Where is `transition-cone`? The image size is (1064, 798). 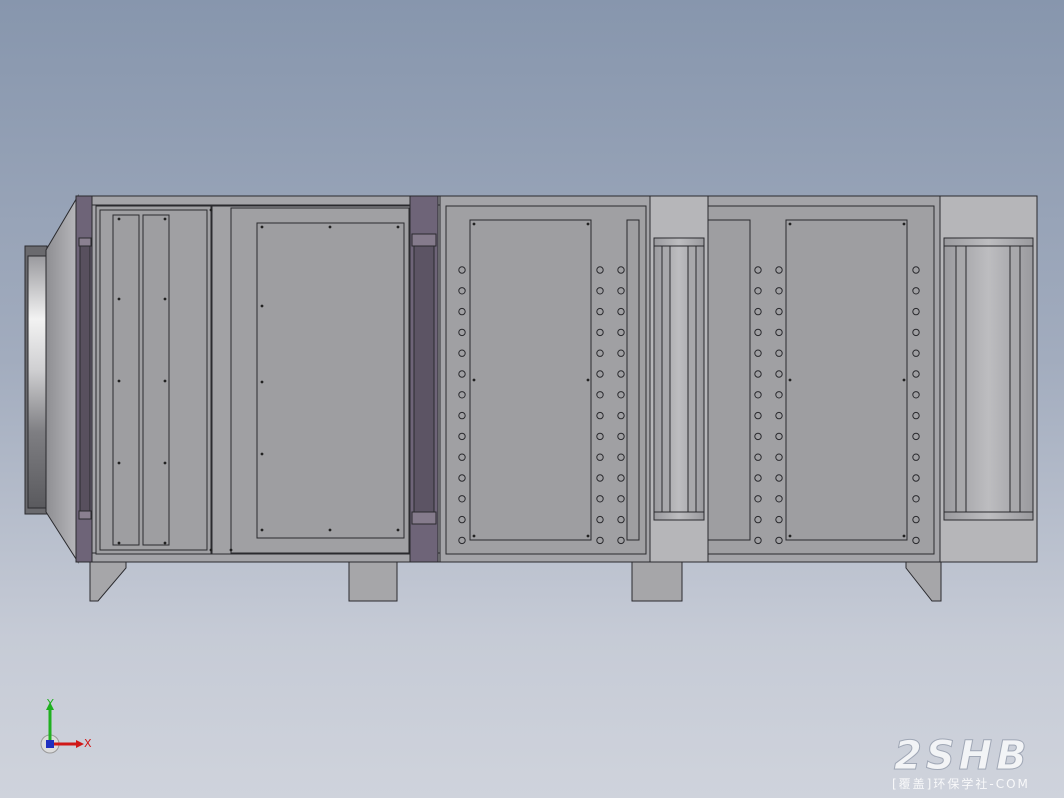
transition-cone is located at coordinates (62, 379).